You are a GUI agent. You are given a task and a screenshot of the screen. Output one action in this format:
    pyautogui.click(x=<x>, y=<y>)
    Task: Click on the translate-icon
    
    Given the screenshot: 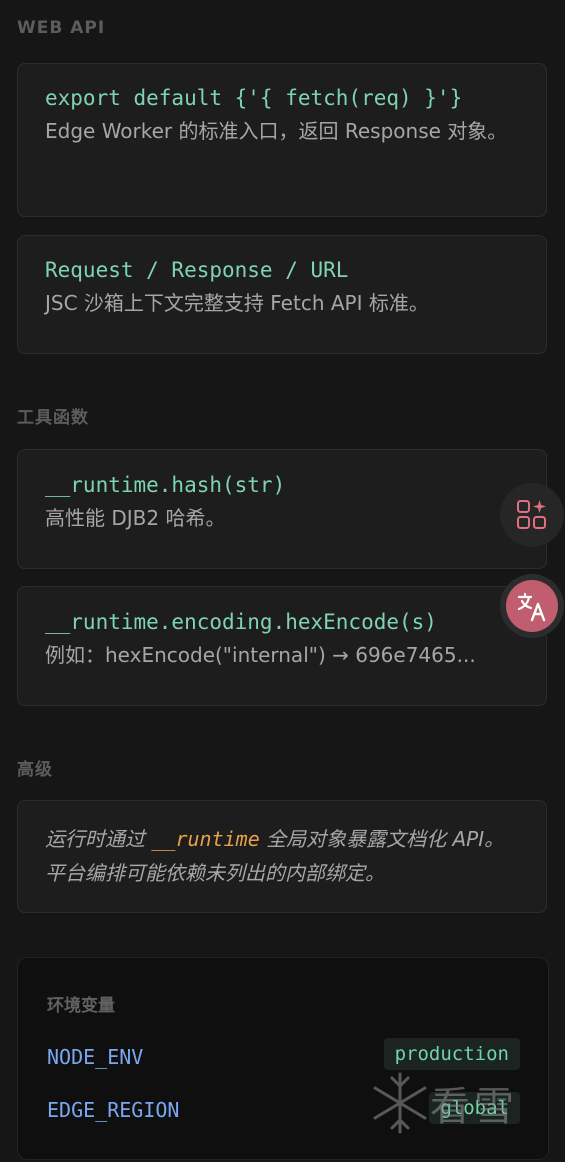 What is the action you would take?
    pyautogui.click(x=531, y=607)
    